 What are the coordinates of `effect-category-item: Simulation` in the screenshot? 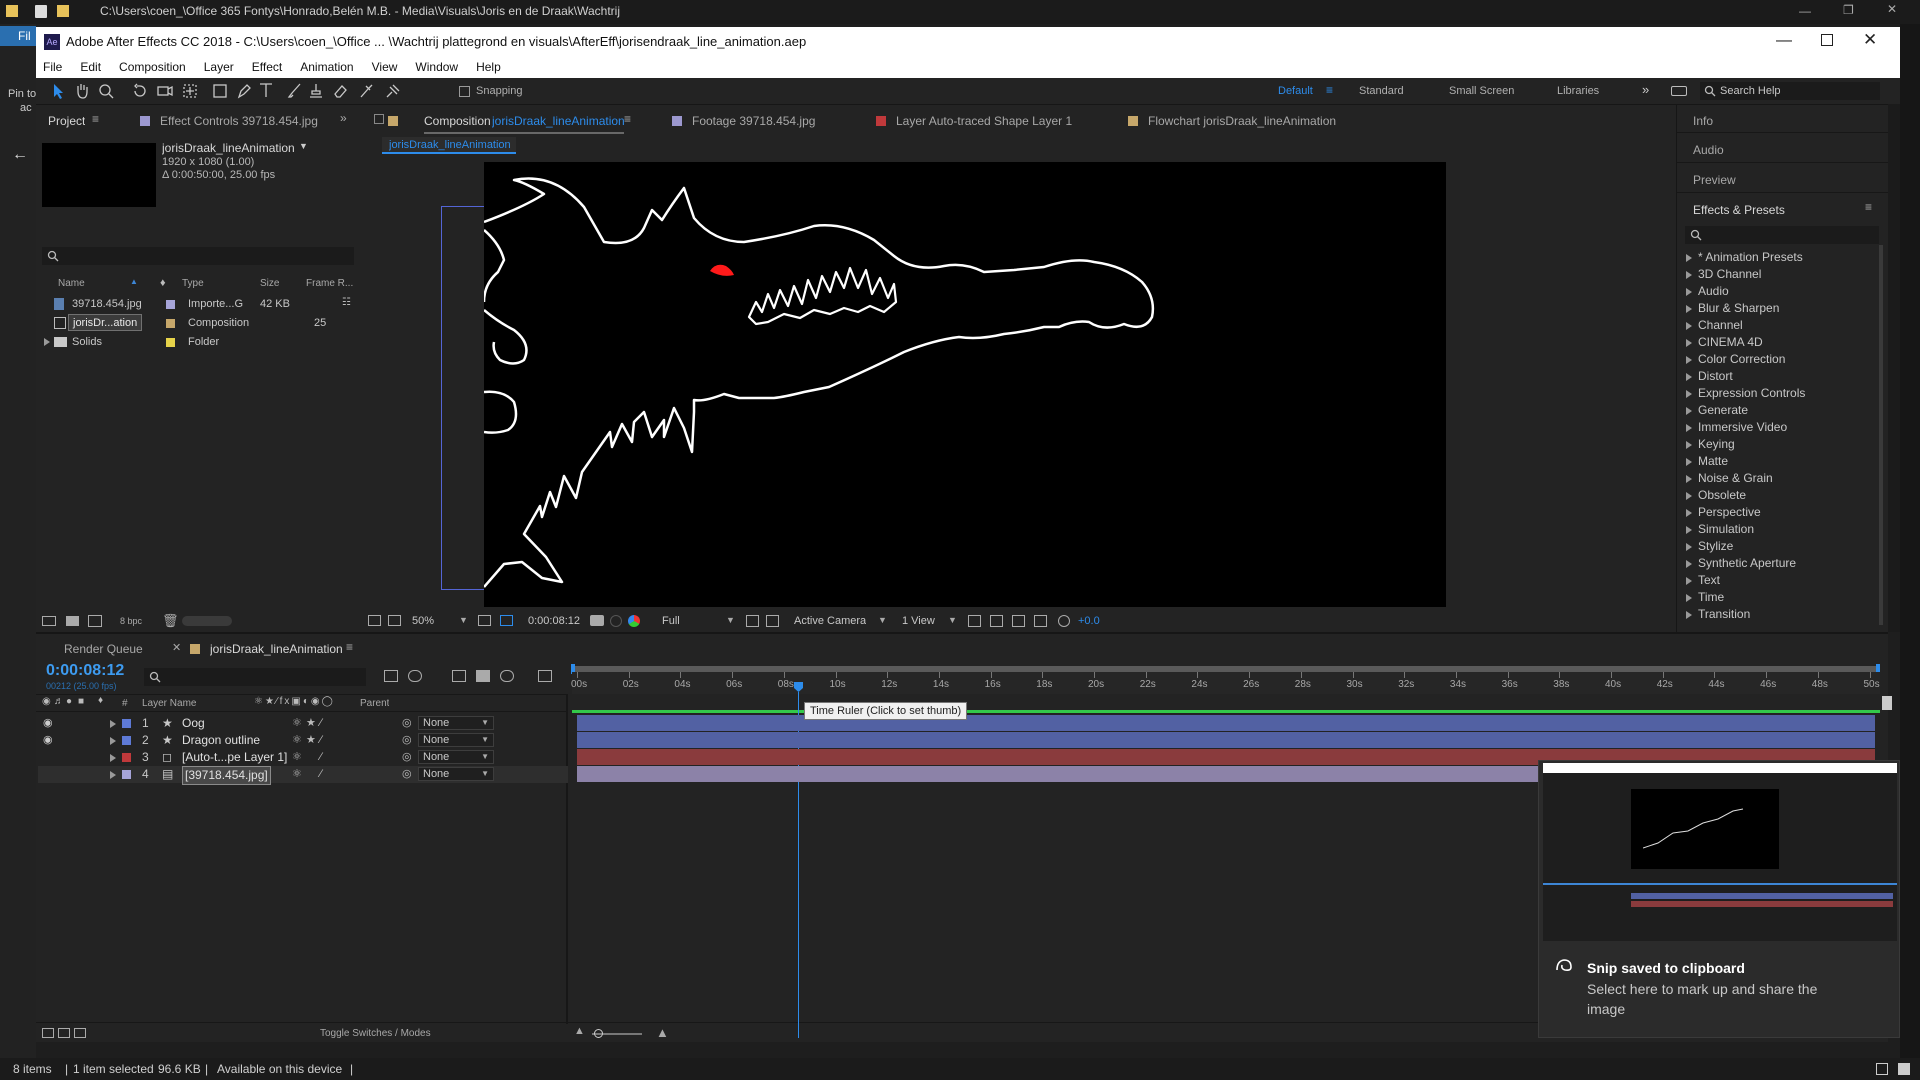 It's located at (1720, 529).